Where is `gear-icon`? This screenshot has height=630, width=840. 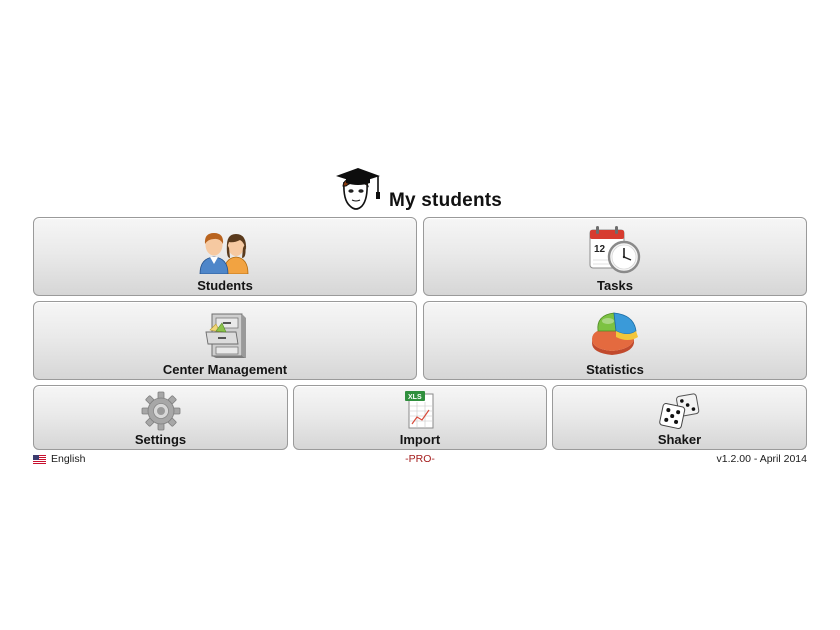 gear-icon is located at coordinates (160, 411).